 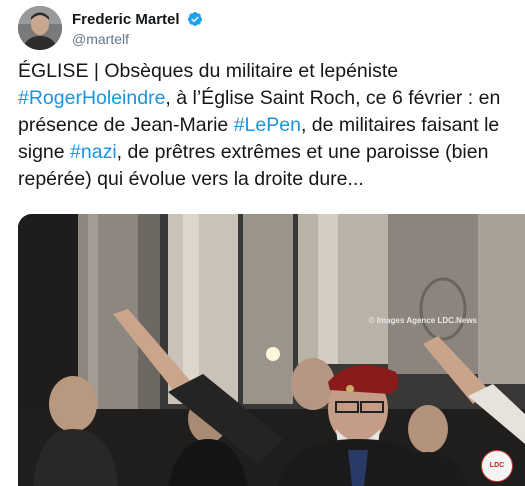 What do you see at coordinates (422, 320) in the screenshot?
I see `photo-watermark: © Images Agence LDC.News` at bounding box center [422, 320].